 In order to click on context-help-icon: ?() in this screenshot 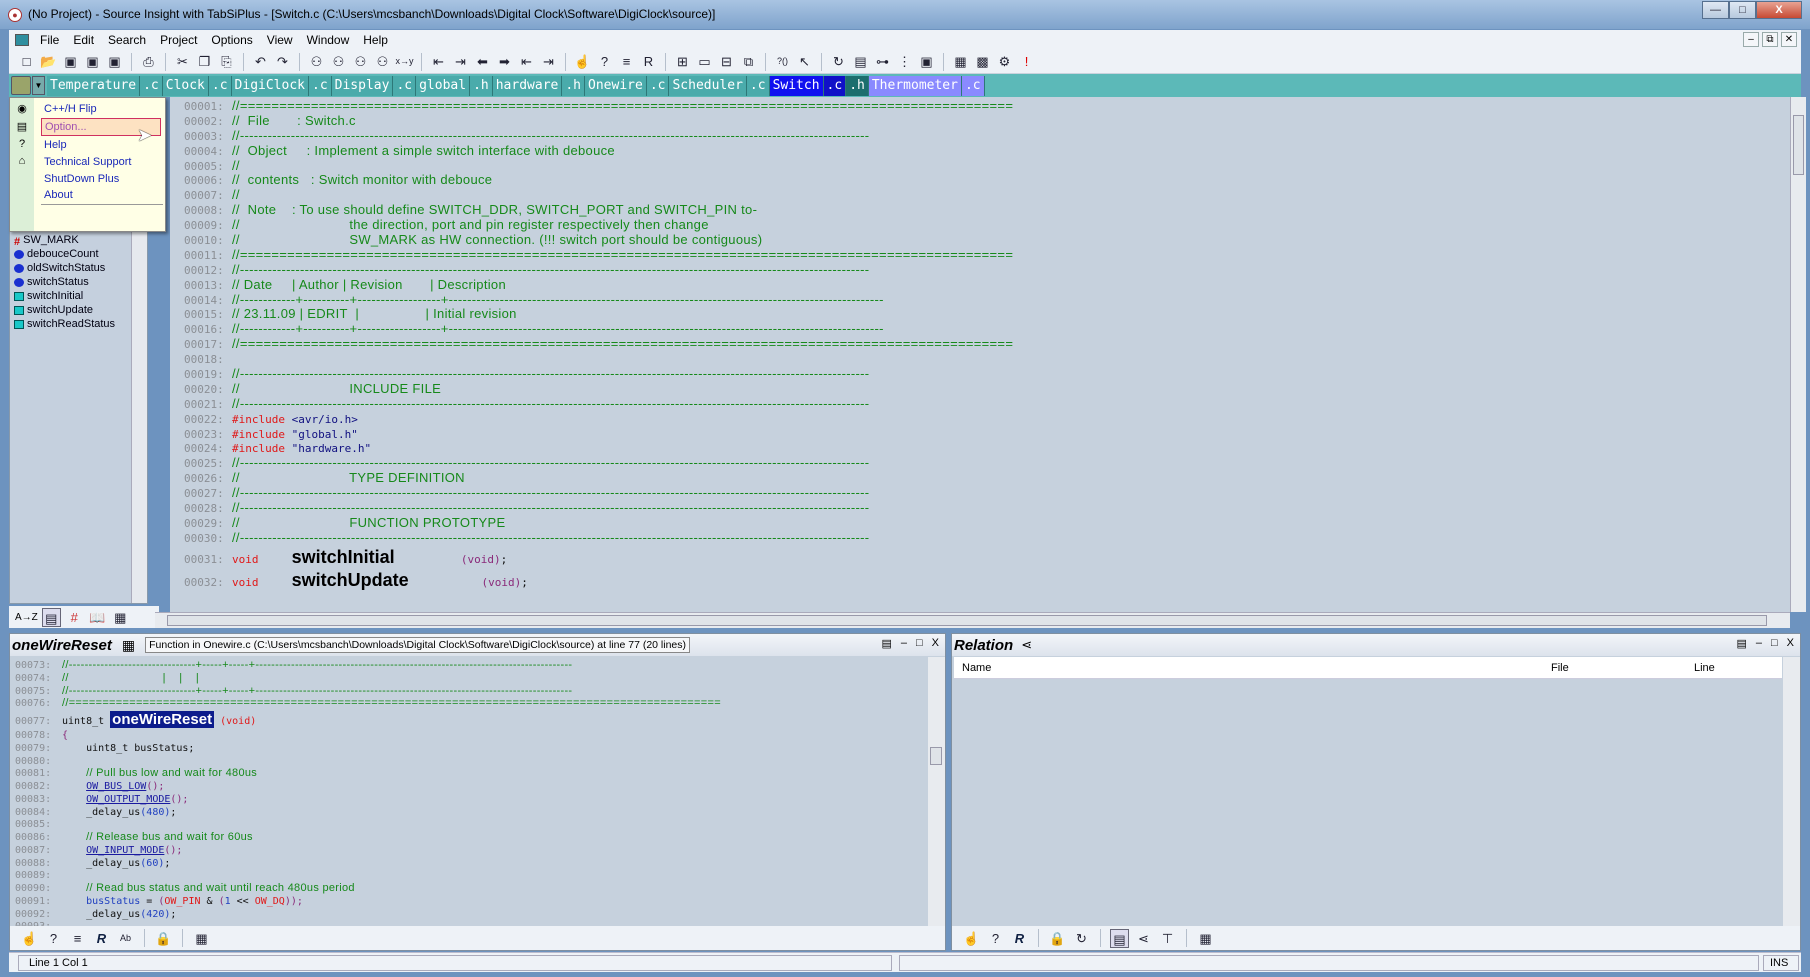, I will do `click(782, 61)`.